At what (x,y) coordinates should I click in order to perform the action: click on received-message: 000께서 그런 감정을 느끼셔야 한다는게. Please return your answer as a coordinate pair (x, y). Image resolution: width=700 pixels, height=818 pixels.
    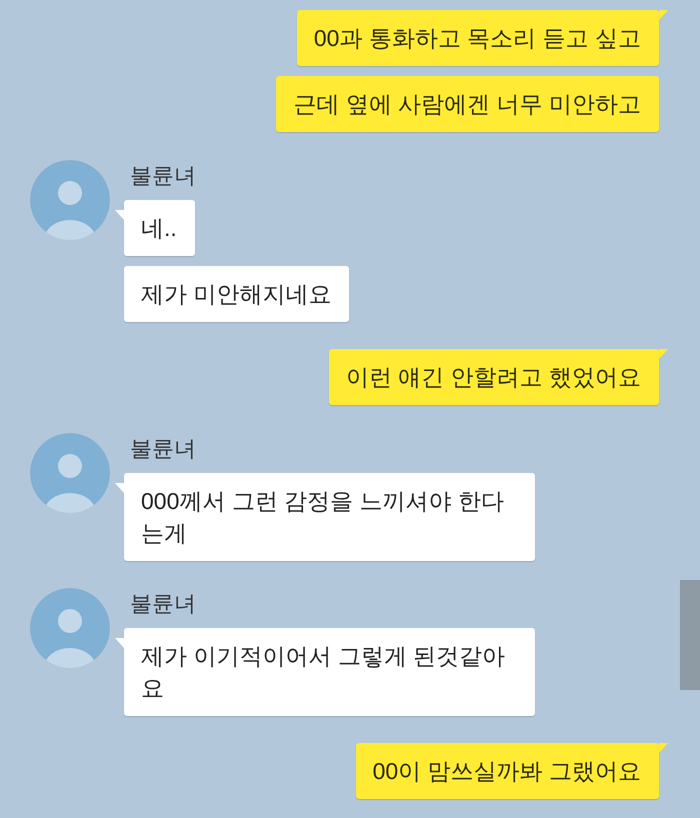
    Looking at the image, I should click on (329, 517).